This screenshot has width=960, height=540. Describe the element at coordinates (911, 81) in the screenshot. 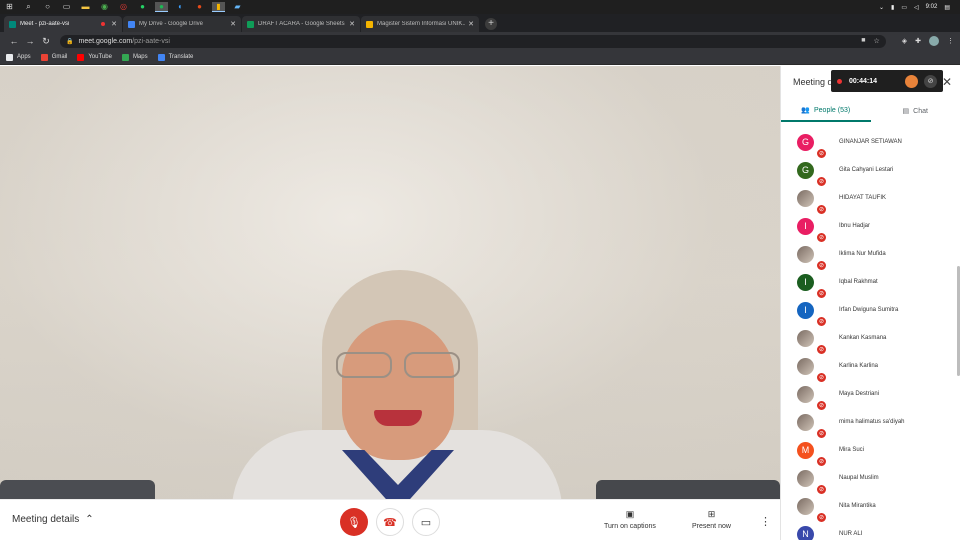

I see `stop-recording-button` at that location.